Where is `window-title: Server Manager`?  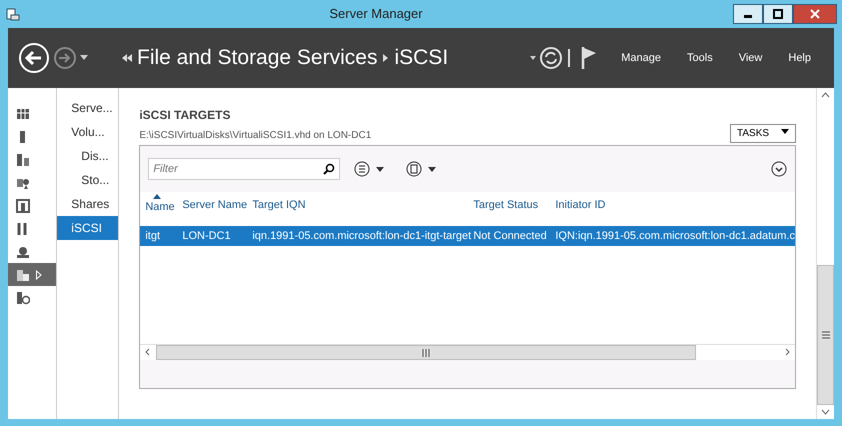
window-title: Server Manager is located at coordinates (376, 14).